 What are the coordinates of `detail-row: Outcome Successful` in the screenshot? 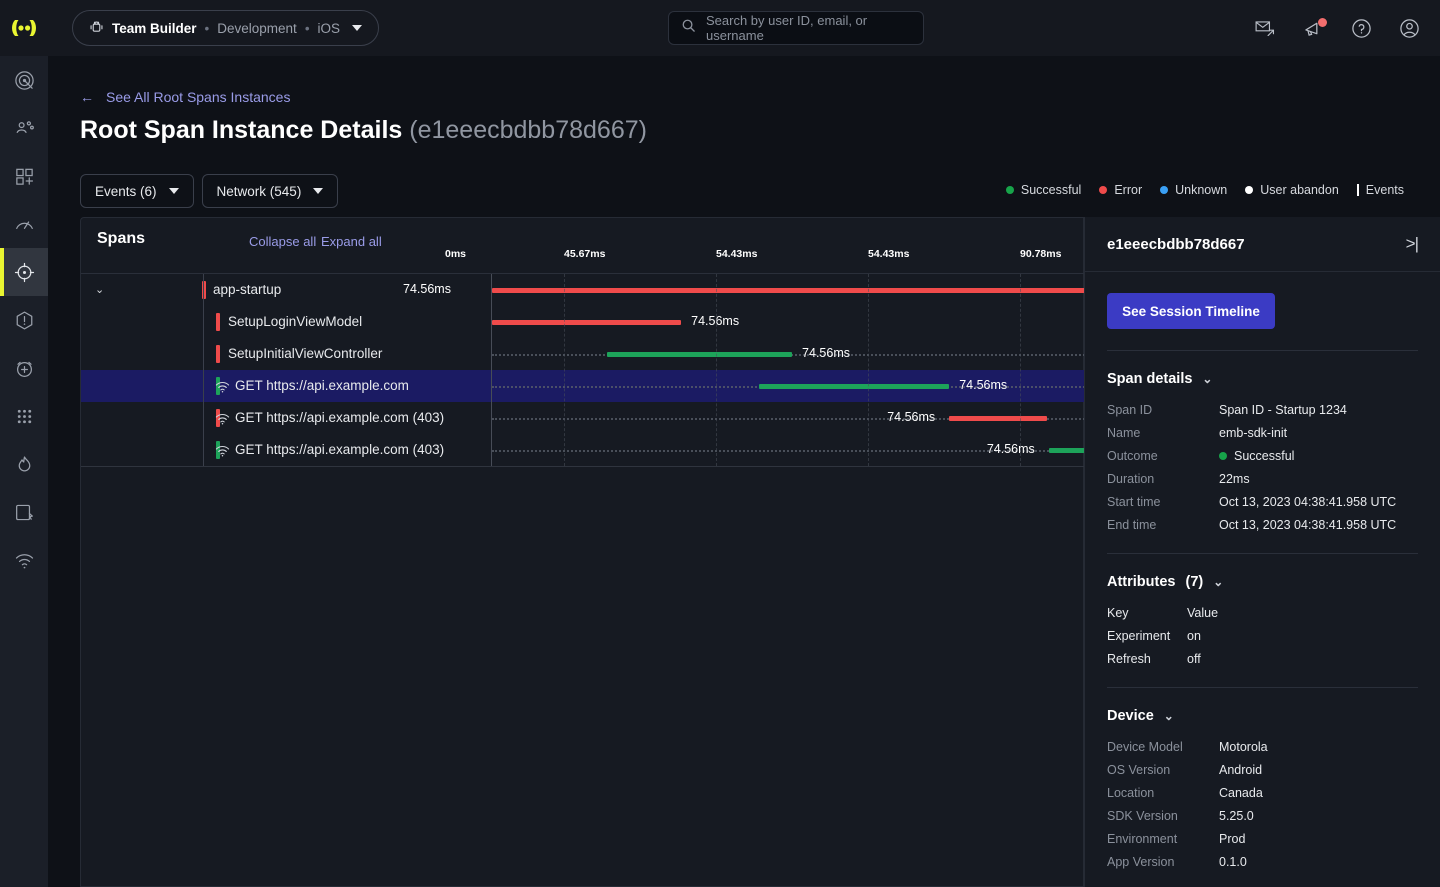 It's located at (1262, 456).